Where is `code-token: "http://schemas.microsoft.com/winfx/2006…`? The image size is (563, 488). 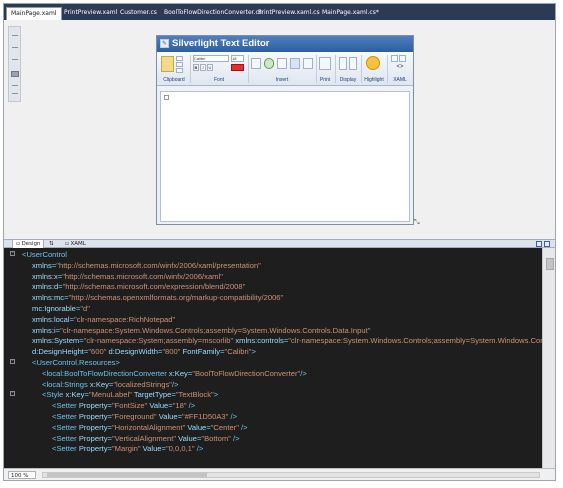 code-token: "http://schemas.microsoft.com/winfx/2006… is located at coordinates (142, 276).